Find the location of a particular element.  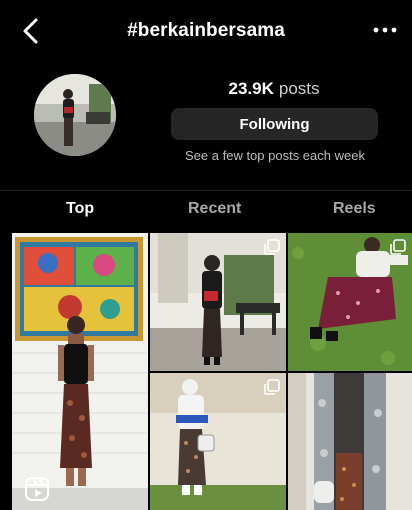

top-posts-hint: See a few top posts each week is located at coordinates (275, 155).